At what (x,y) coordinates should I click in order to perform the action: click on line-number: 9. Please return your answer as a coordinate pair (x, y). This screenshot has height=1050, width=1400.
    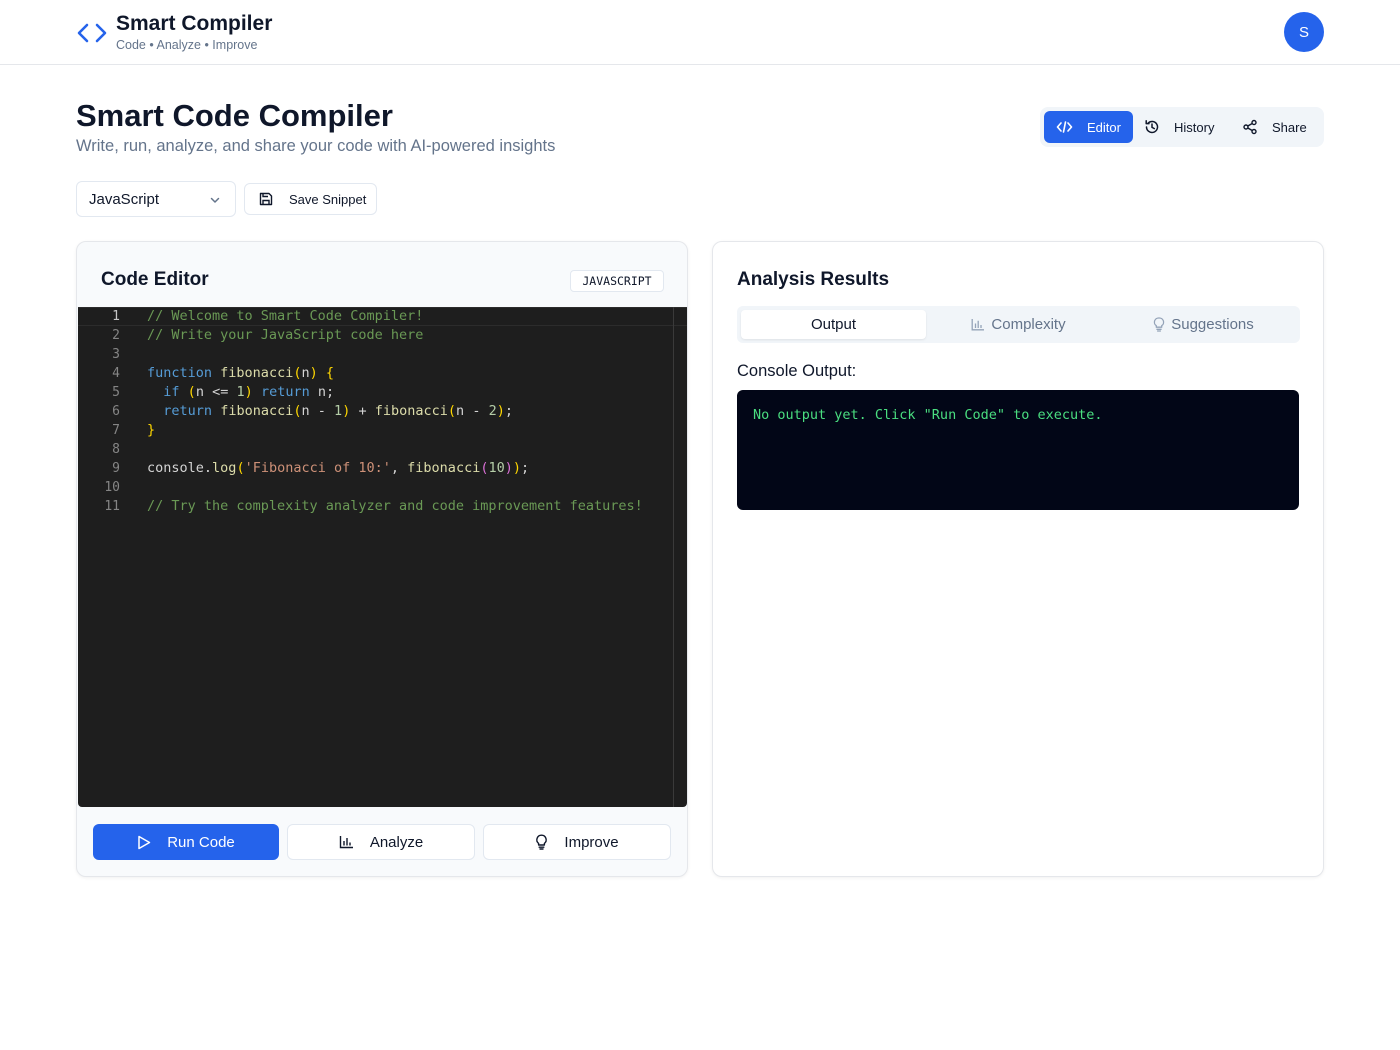
    Looking at the image, I should click on (116, 468).